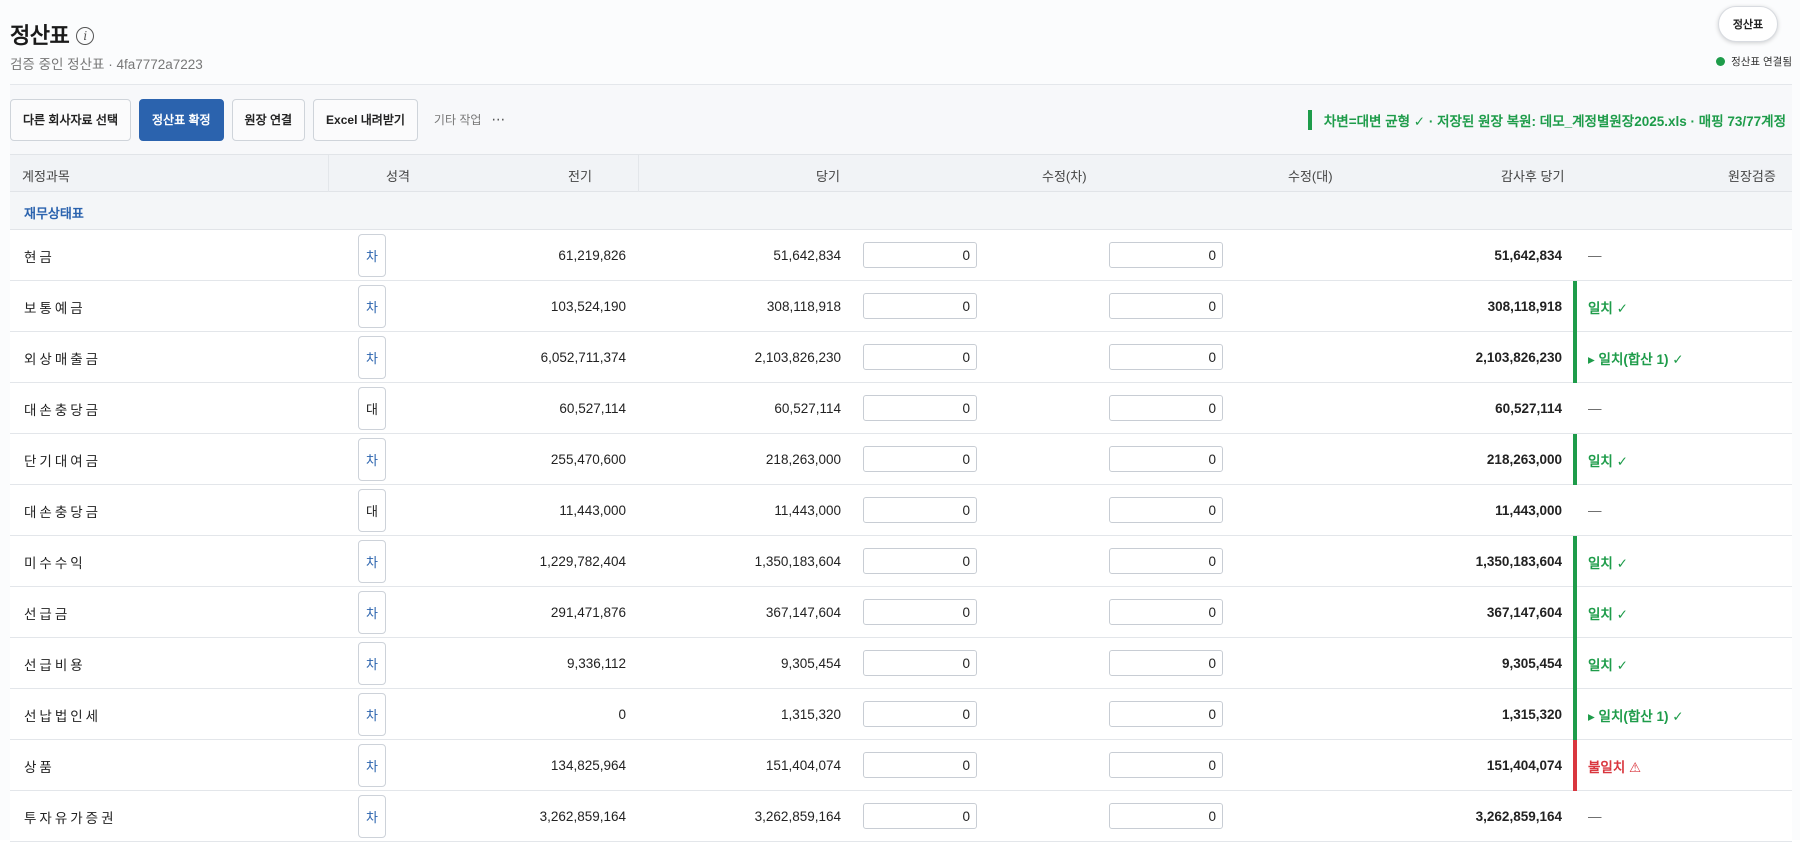  I want to click on connection-status-label: 정산표 연결됨, so click(1761, 62).